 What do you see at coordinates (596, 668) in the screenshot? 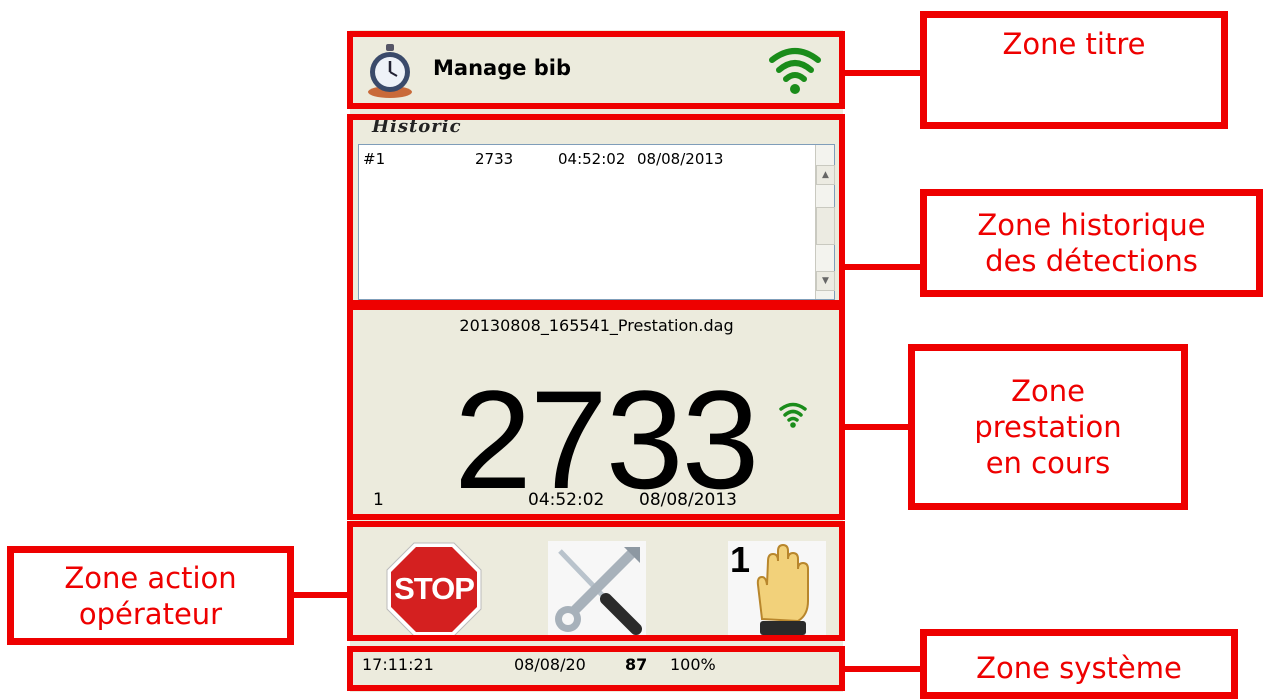
I see `system-zone-outline` at bounding box center [596, 668].